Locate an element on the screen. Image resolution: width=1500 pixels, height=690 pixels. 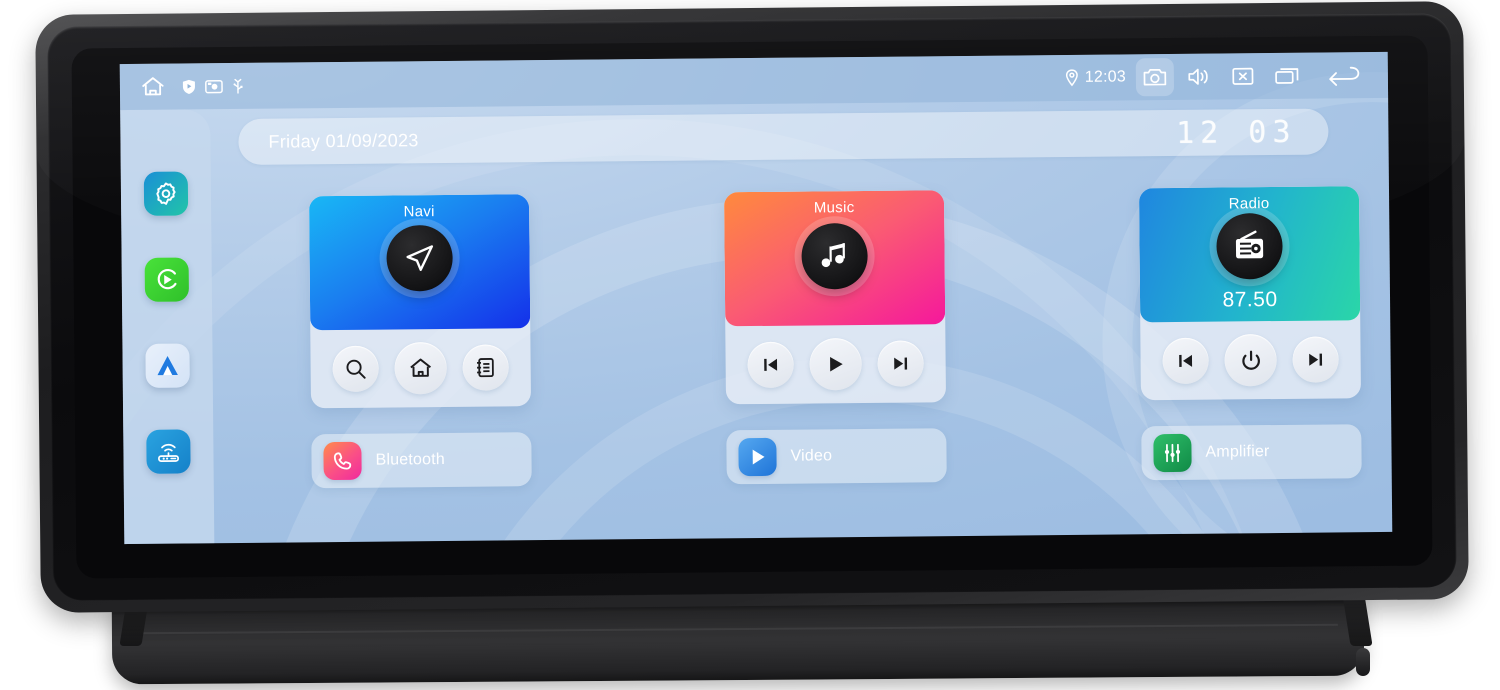
card-radio-title: Radio is located at coordinates (1249, 204).